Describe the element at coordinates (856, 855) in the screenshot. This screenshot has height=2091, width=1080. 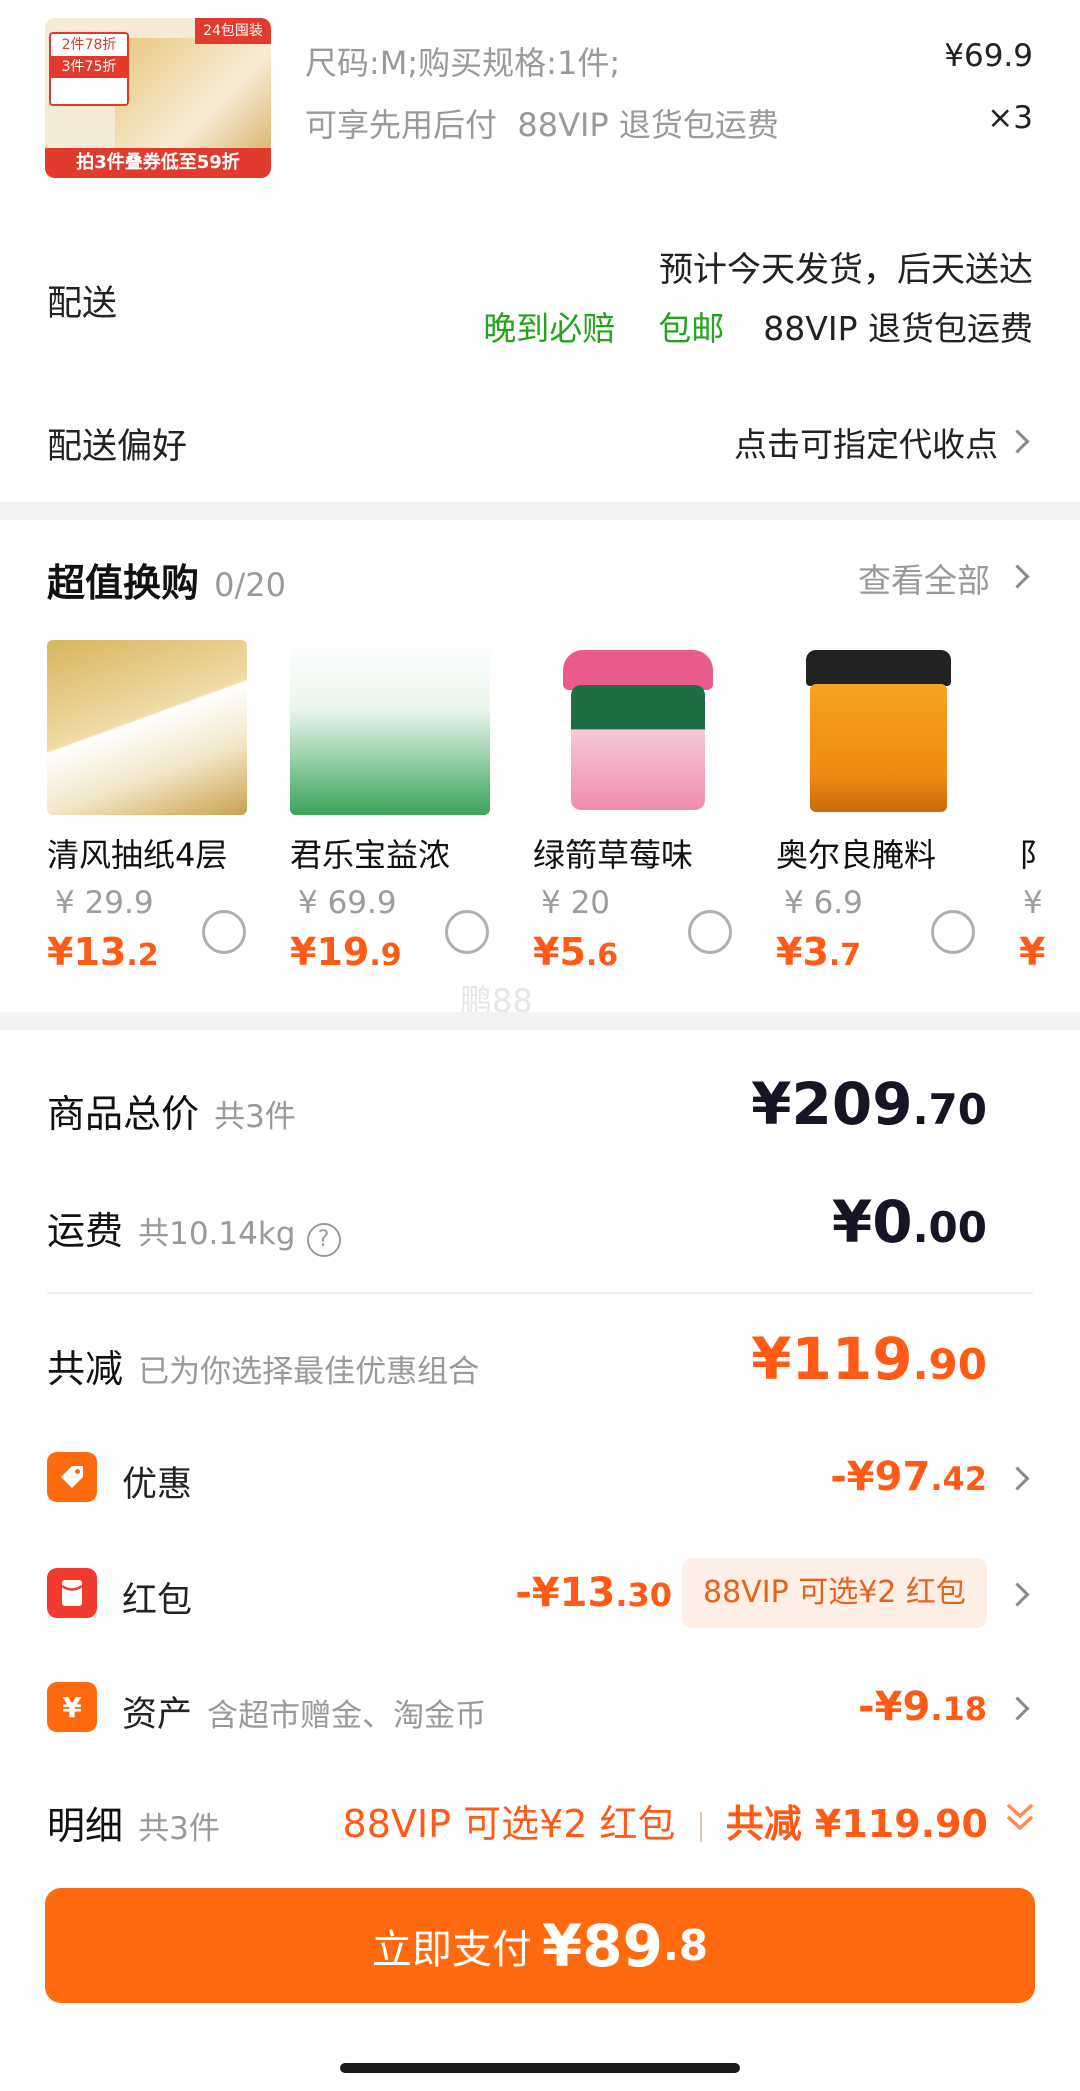
I see `product-name: 奥尔良腌料` at that location.